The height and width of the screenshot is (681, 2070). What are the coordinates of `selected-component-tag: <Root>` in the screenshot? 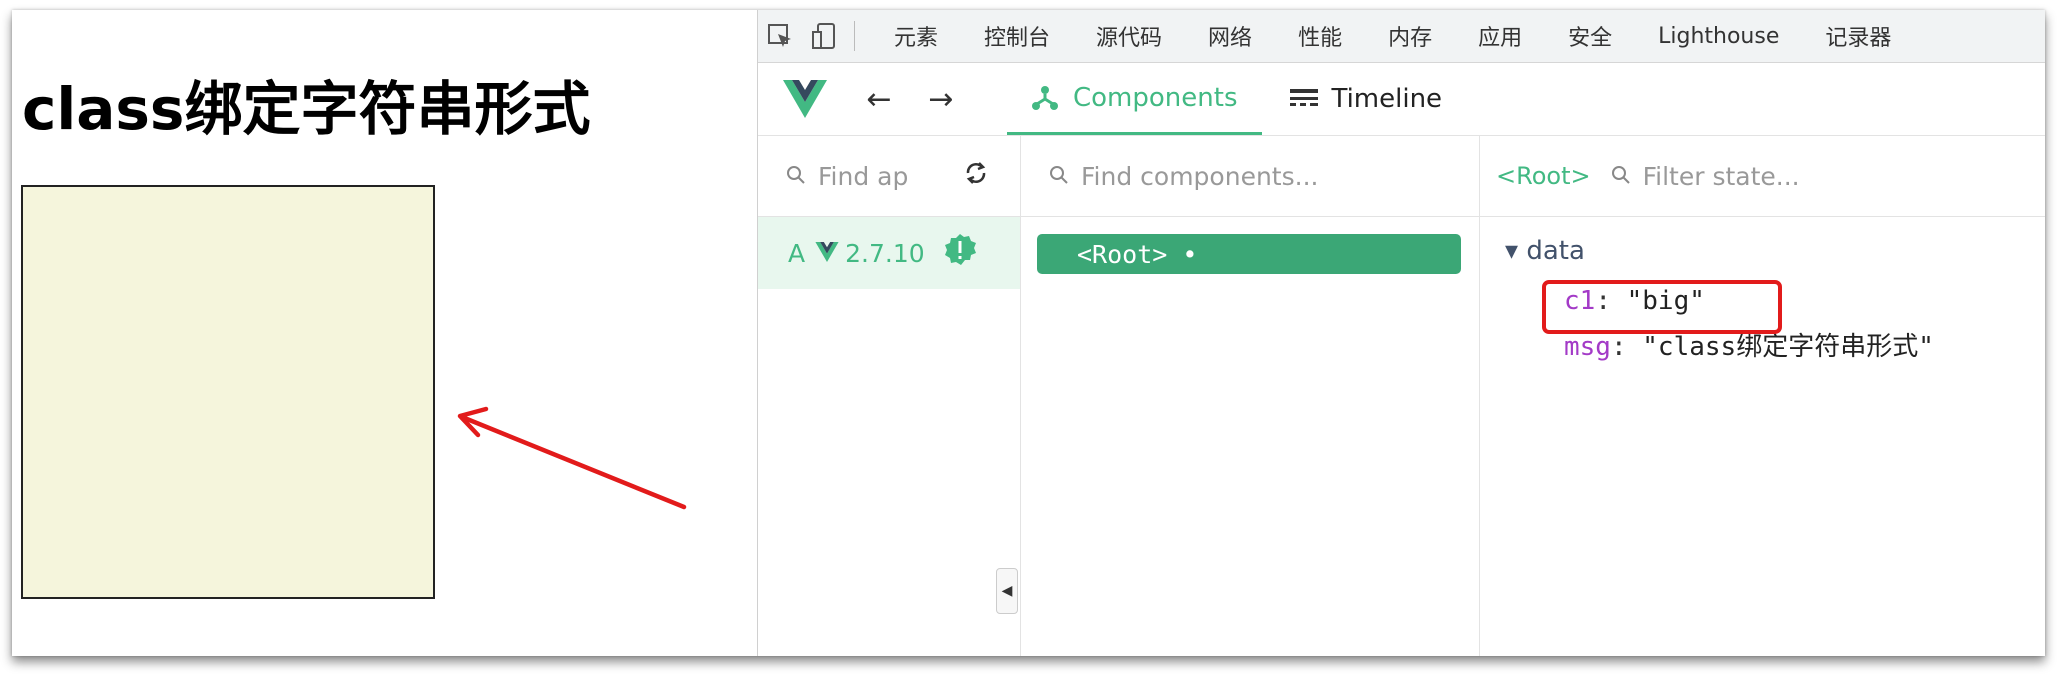 It's located at (1543, 176).